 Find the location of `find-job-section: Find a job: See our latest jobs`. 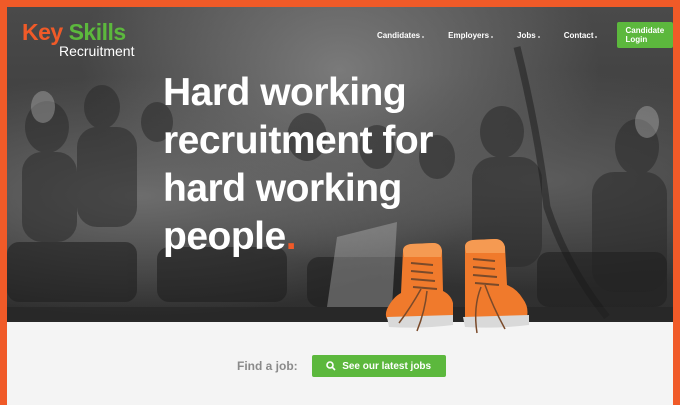

find-job-section: Find a job: See our latest jobs is located at coordinates (341, 366).